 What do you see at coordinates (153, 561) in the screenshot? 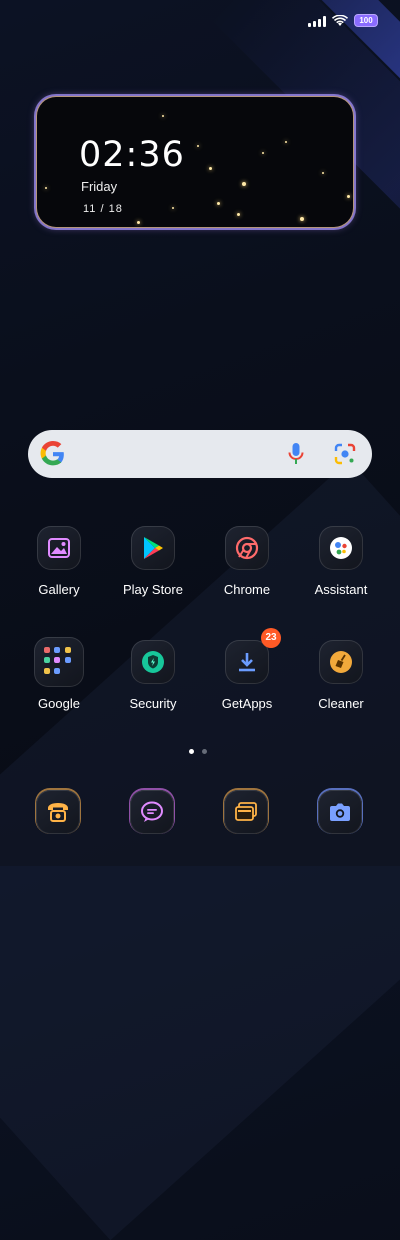
I see `app-play-store: Play Store` at bounding box center [153, 561].